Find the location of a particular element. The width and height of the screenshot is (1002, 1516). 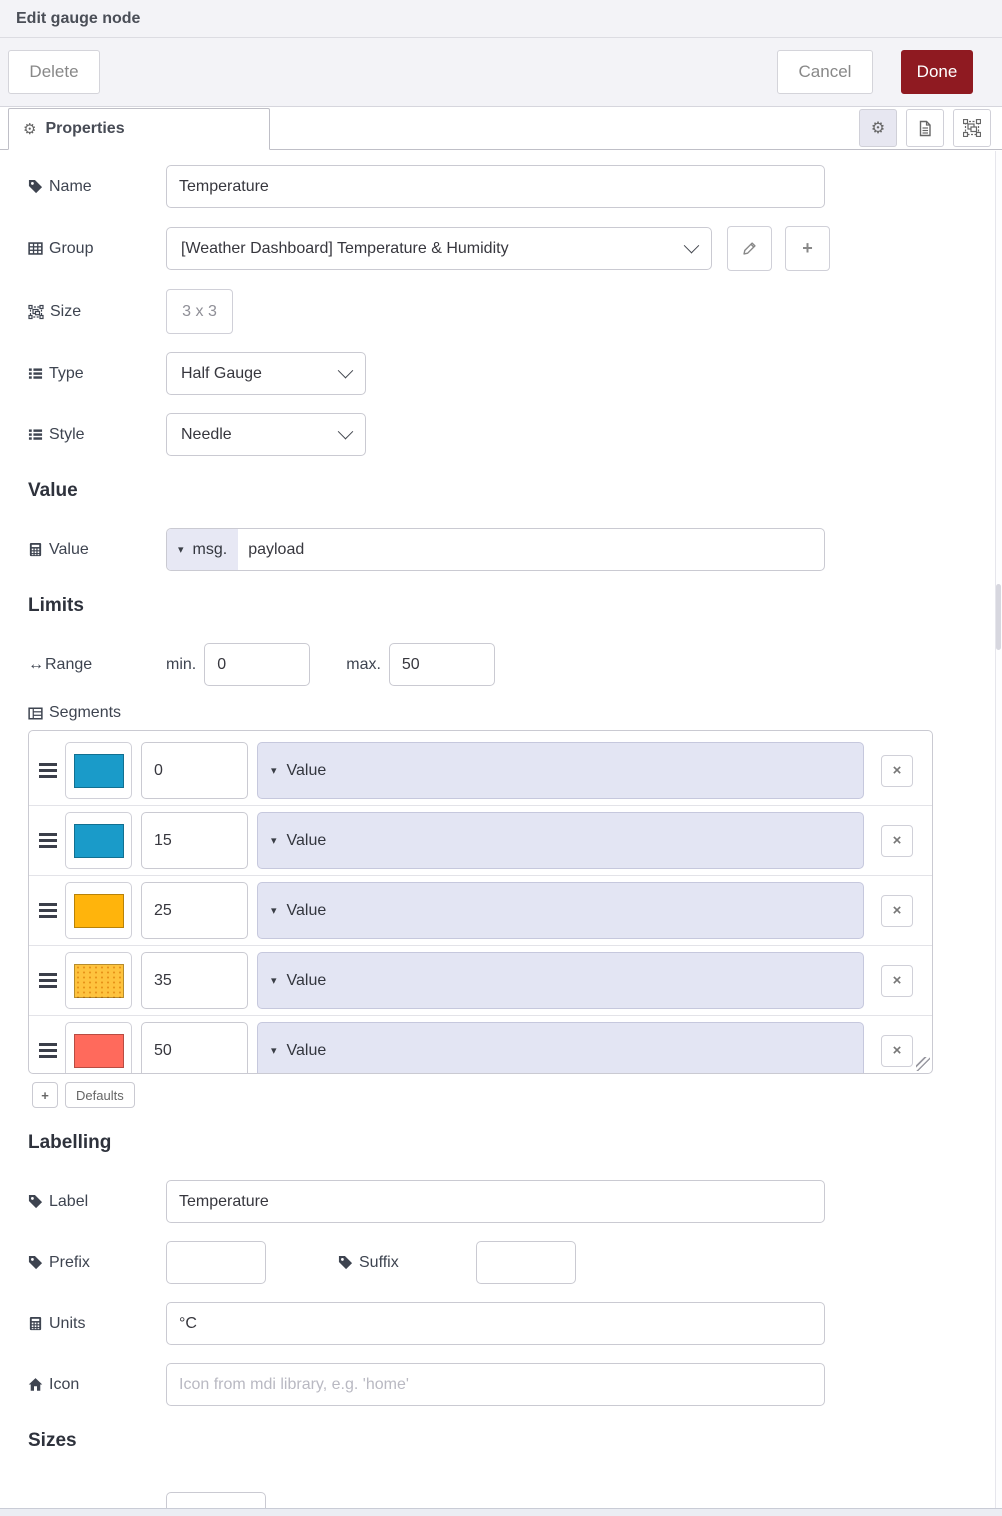

limits-section-heading: Limits is located at coordinates (56, 605).